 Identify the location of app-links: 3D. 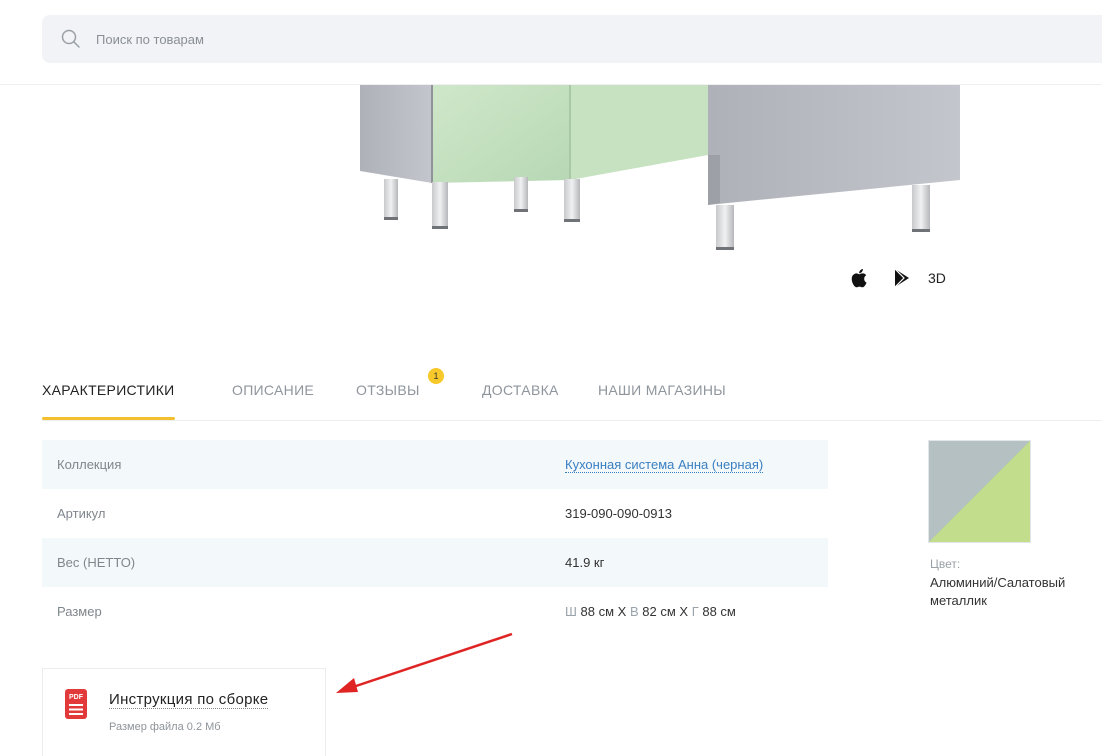
(897, 278).